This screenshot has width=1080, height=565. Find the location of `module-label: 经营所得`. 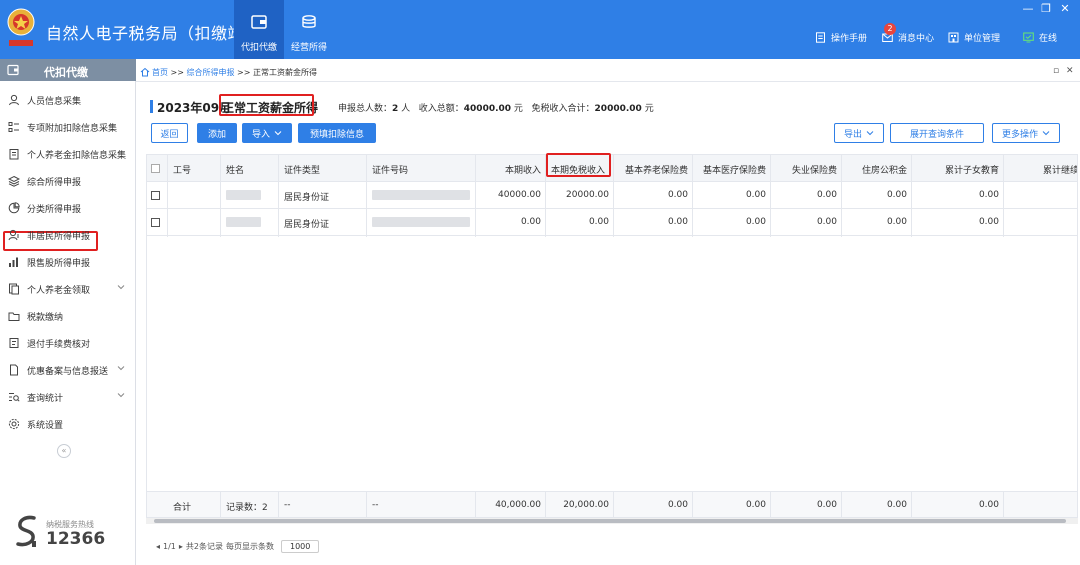

module-label: 经营所得 is located at coordinates (308, 48).